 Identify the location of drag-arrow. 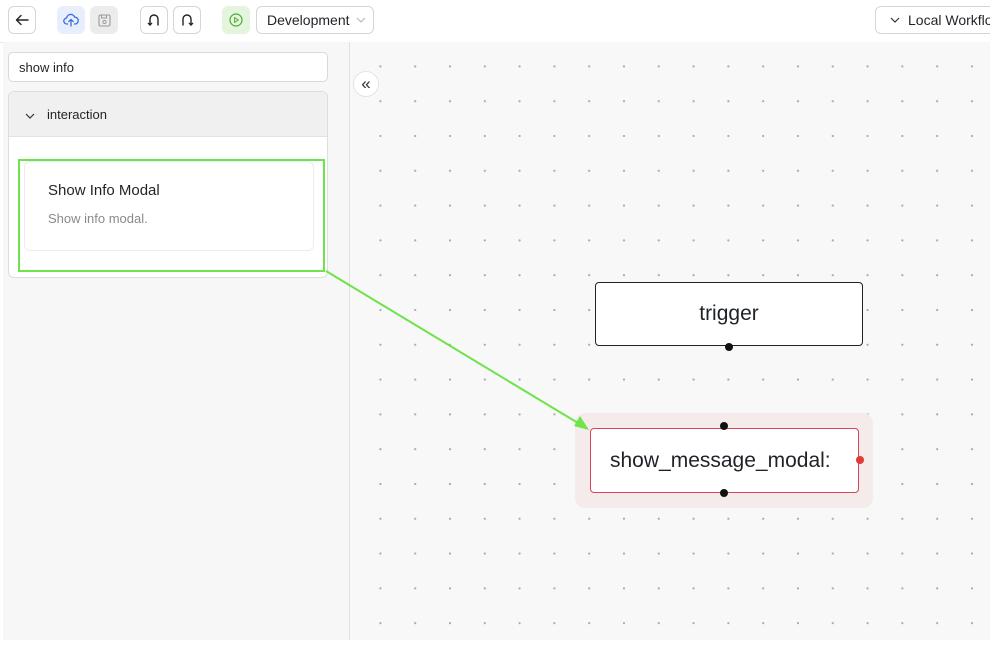
(457, 350).